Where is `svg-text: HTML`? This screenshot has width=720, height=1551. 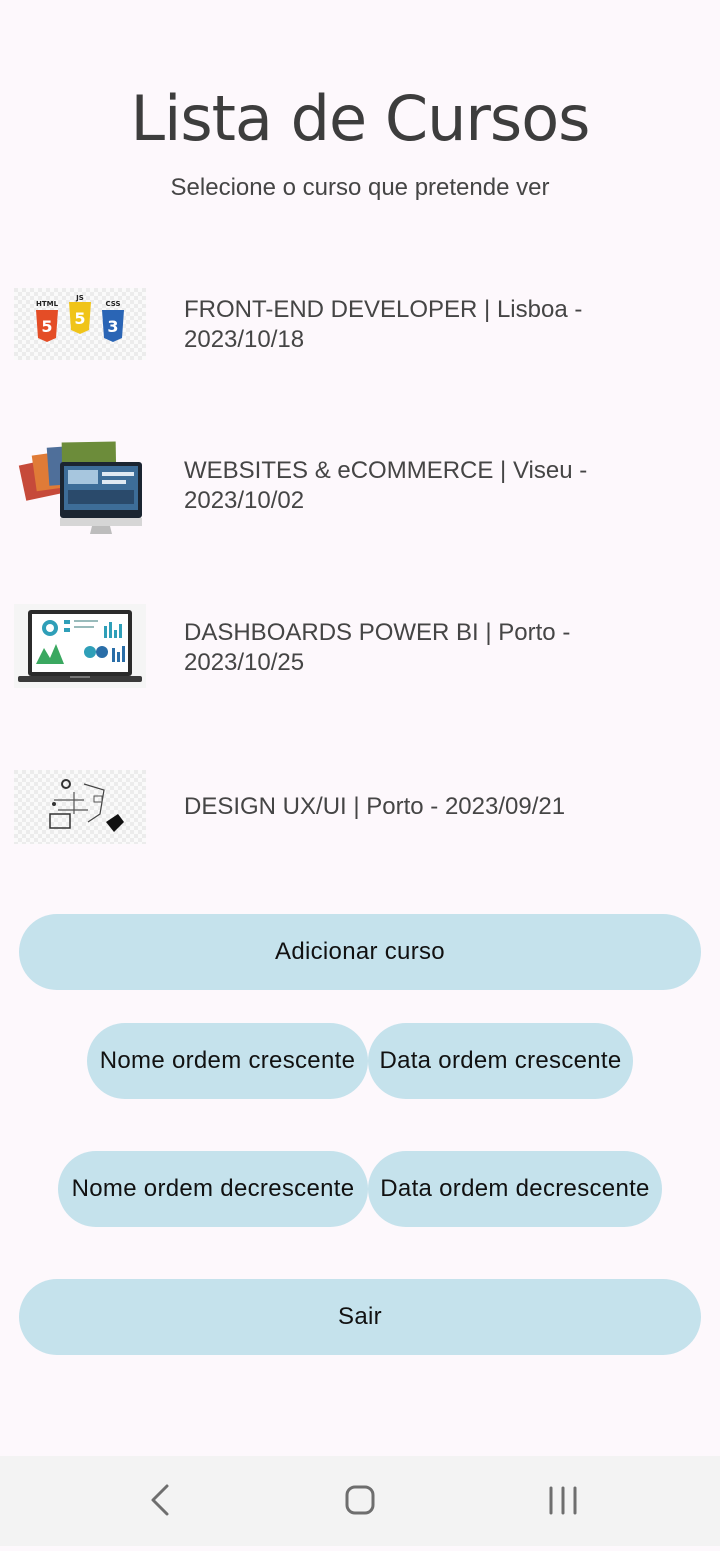
svg-text: HTML is located at coordinates (47, 304).